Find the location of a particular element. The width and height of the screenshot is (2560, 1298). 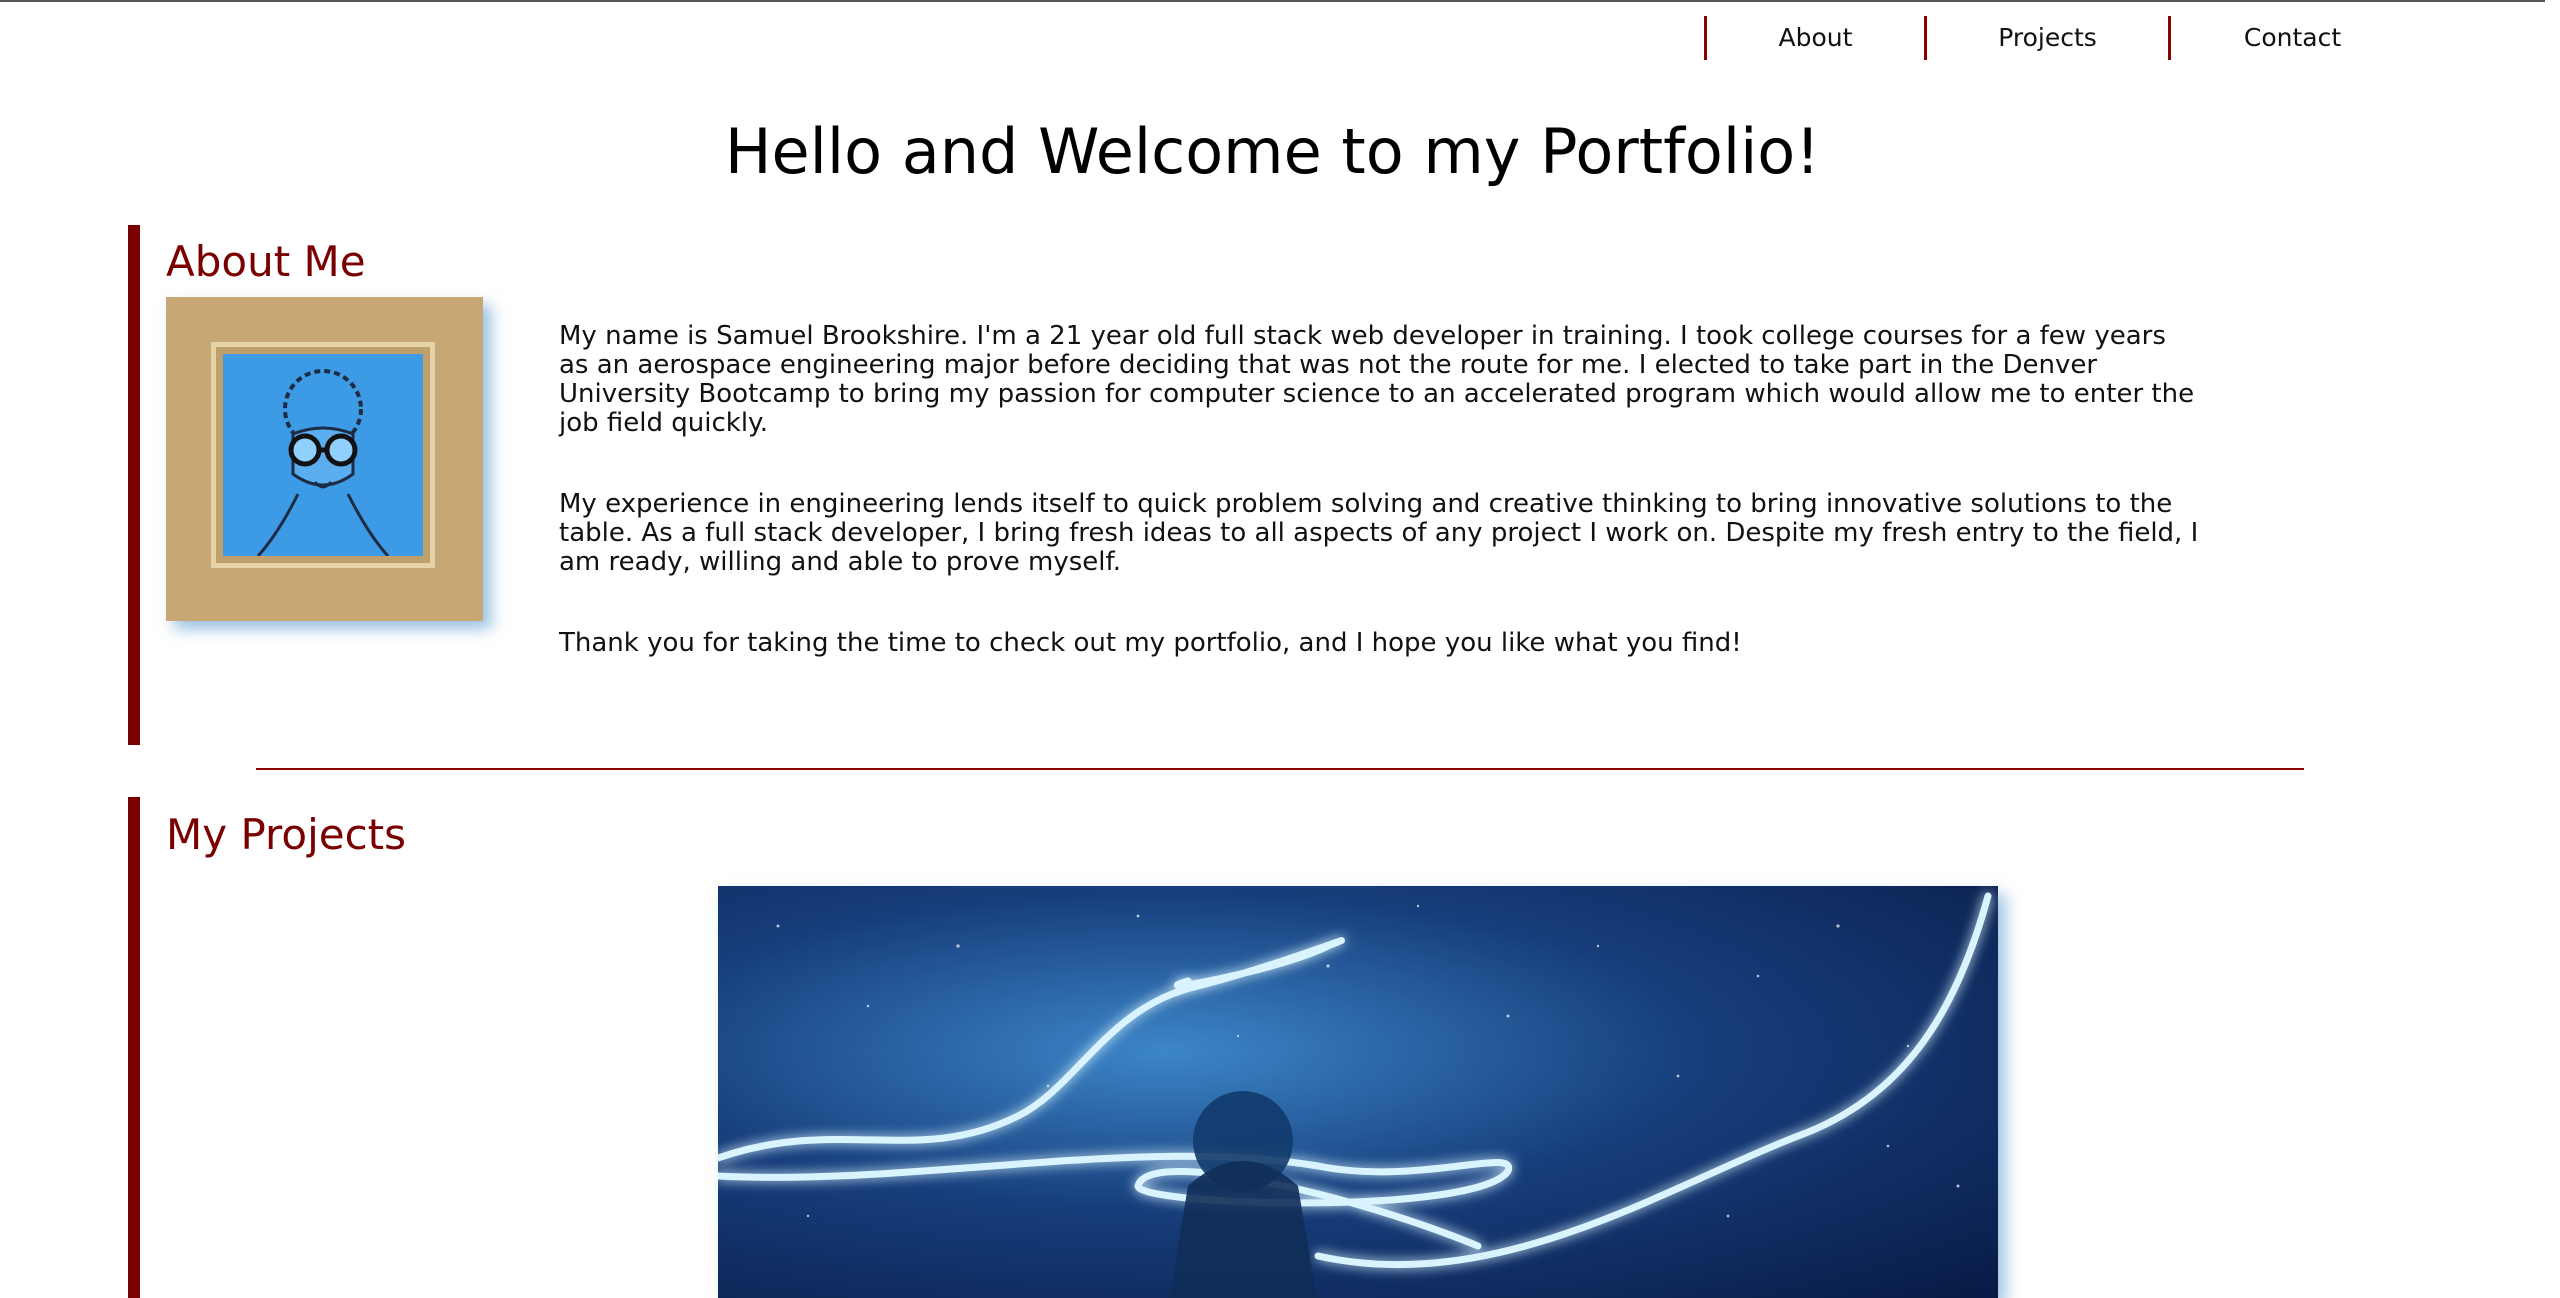

profile-picture is located at coordinates (324, 459).